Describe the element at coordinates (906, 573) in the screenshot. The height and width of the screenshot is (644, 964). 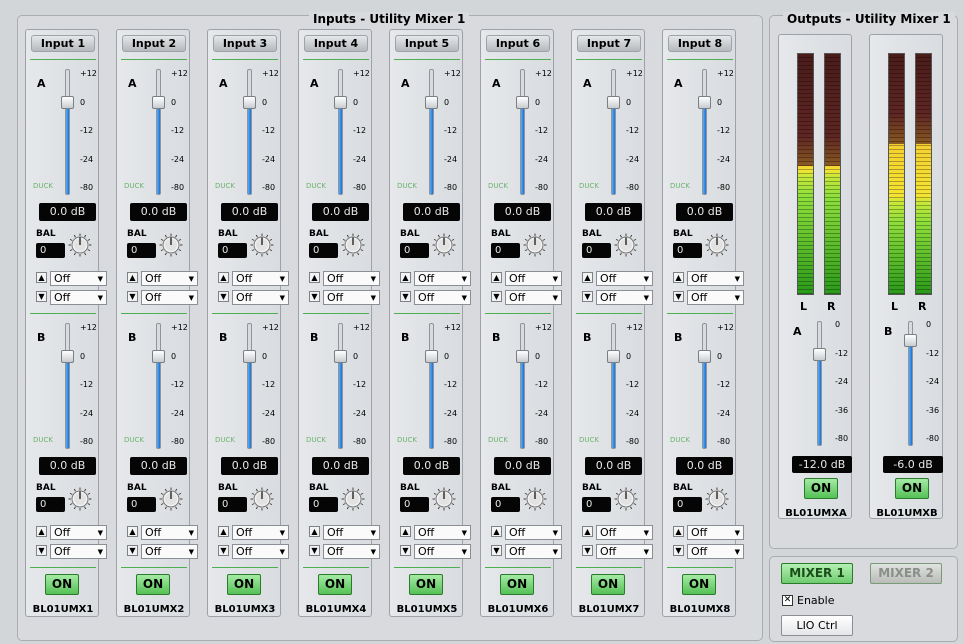
I see `mixer-2-button: MIXER 2` at that location.